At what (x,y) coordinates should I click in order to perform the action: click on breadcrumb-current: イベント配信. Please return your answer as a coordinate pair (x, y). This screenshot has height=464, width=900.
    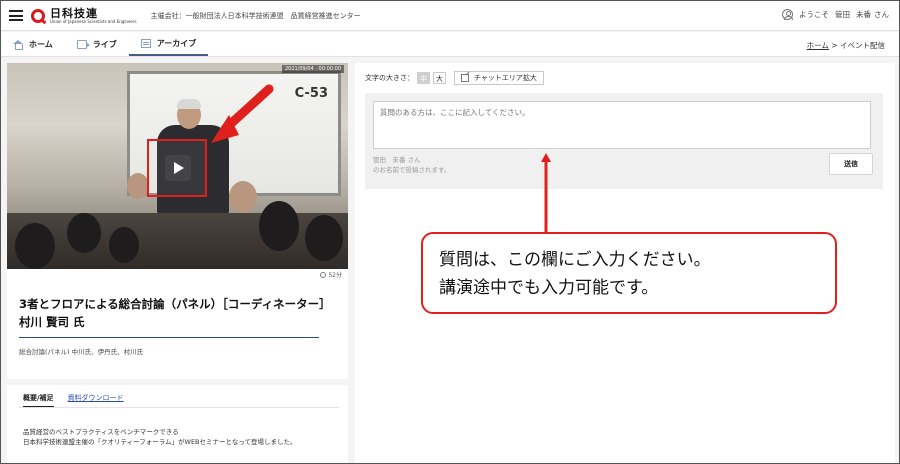
    Looking at the image, I should click on (862, 45).